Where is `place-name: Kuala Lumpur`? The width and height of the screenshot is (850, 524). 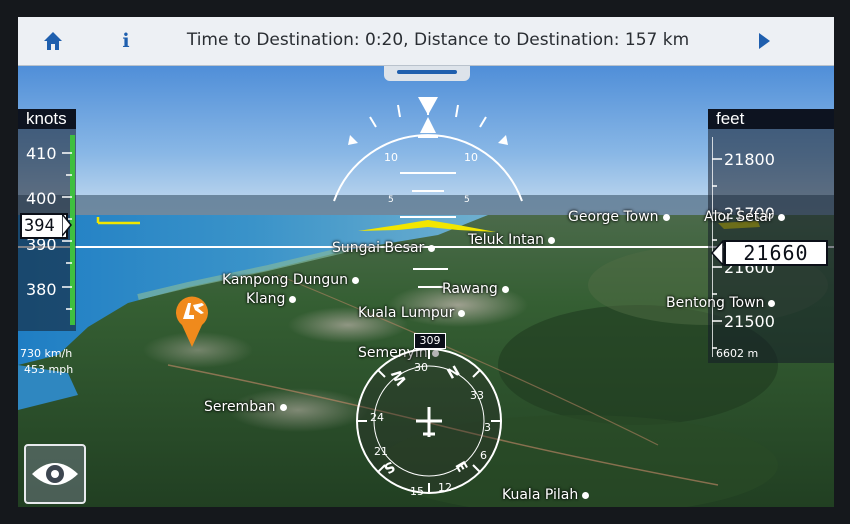 place-name: Kuala Lumpur is located at coordinates (406, 313).